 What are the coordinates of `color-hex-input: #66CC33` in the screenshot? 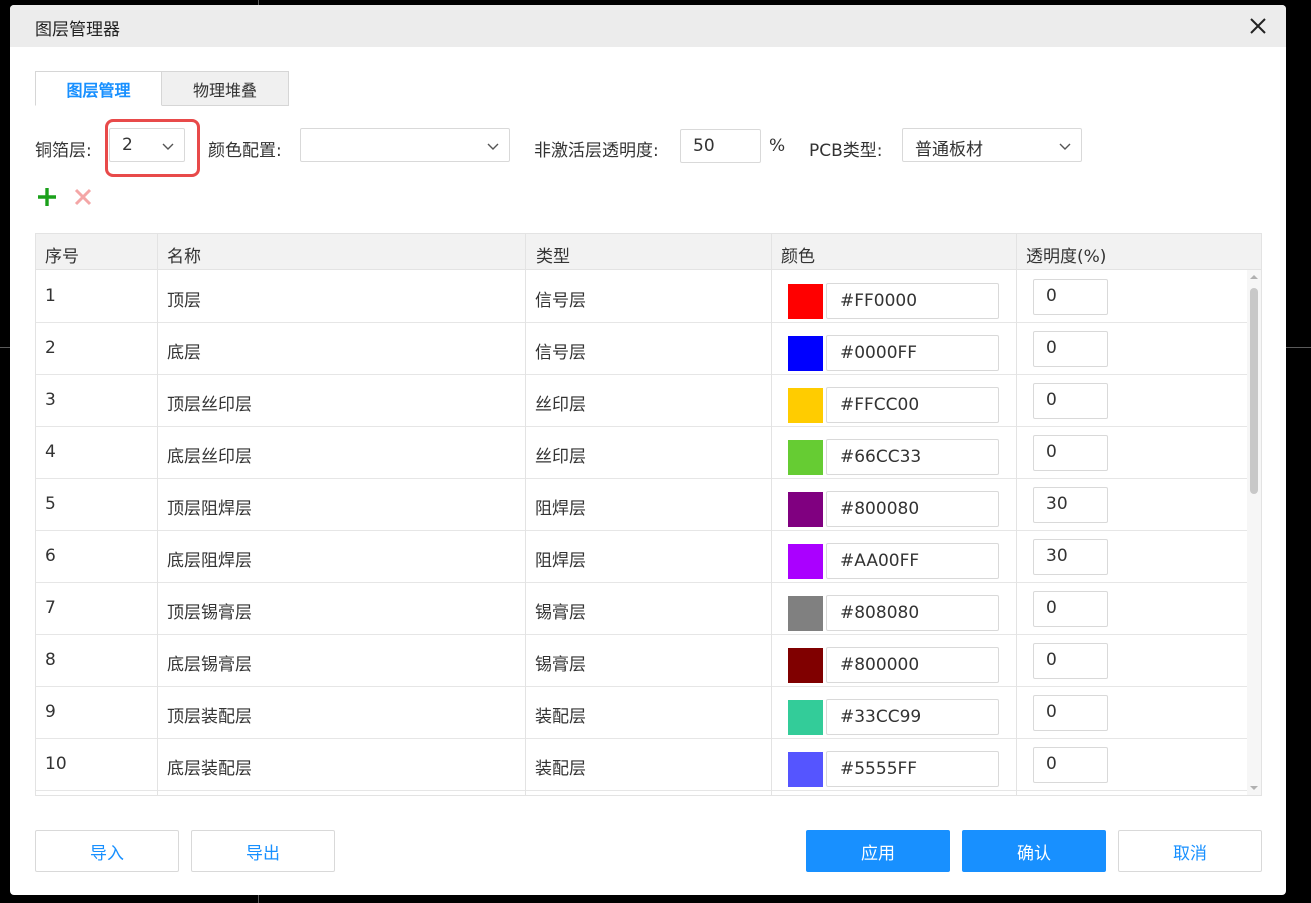 It's located at (912, 457).